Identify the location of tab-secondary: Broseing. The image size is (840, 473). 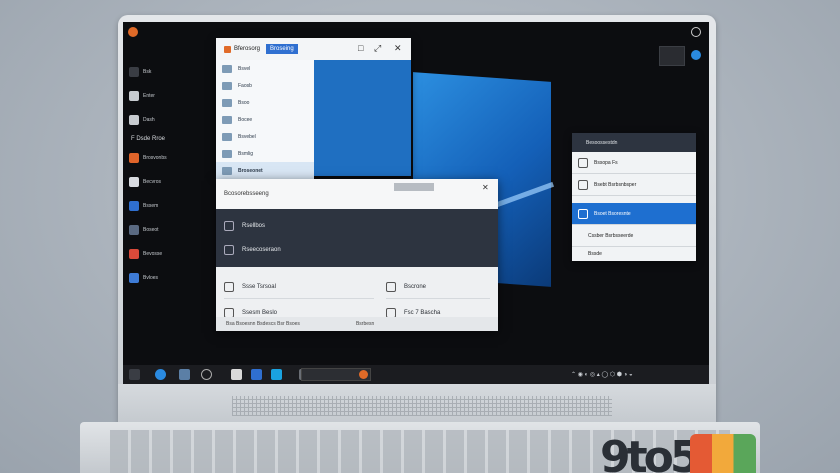
(282, 49).